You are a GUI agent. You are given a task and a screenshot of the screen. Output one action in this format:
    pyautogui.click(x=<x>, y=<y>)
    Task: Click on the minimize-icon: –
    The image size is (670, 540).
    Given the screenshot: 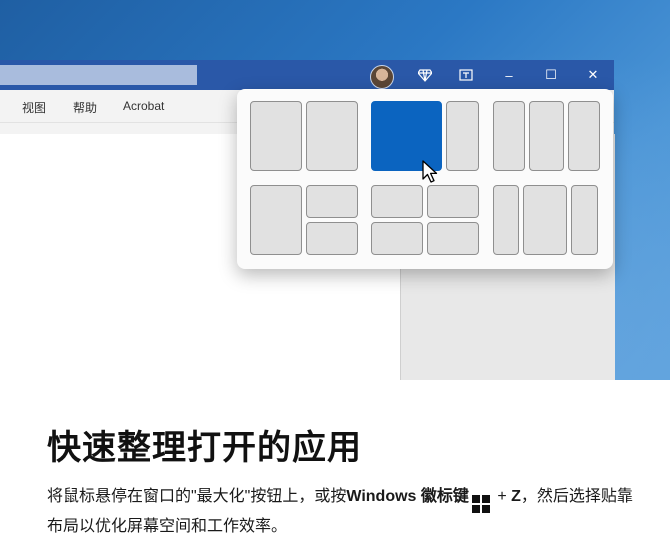 What is the action you would take?
    pyautogui.click(x=509, y=75)
    